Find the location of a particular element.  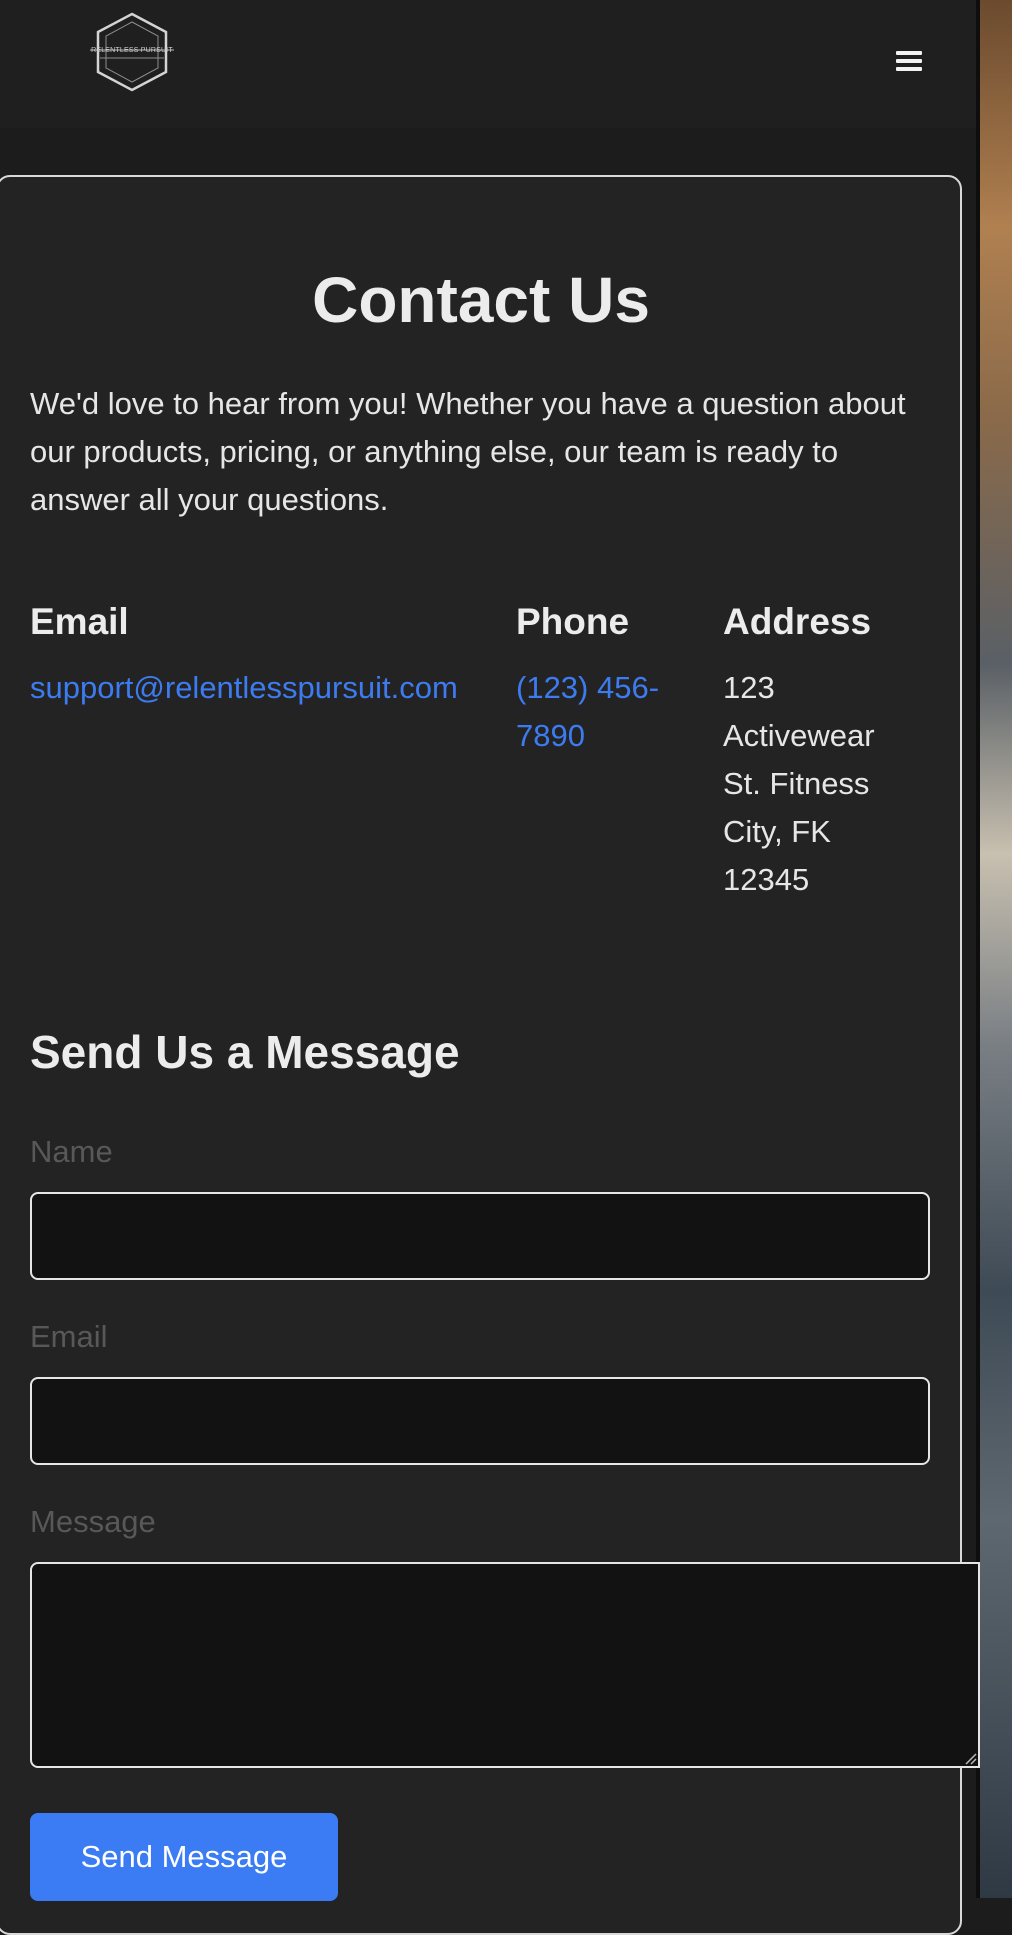

brand-logo: RELENTLESS PURSUIT is located at coordinates (132, 52).